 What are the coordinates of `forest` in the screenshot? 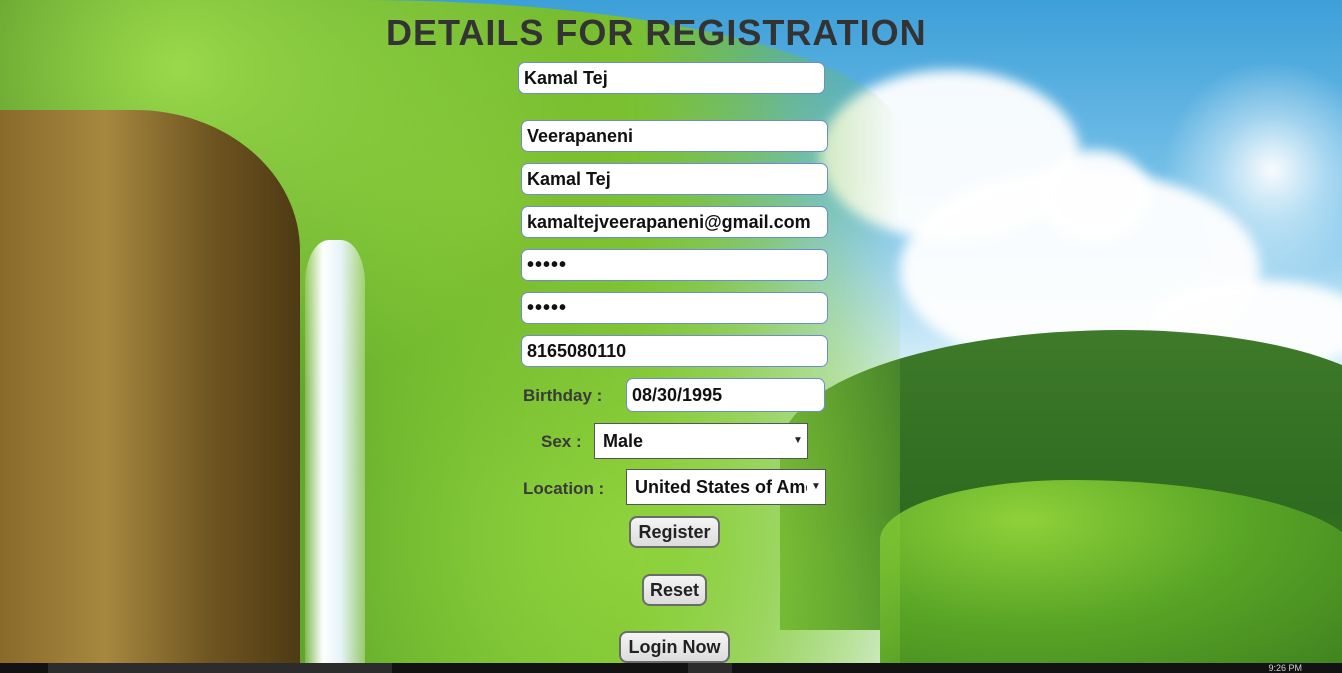 It's located at (1111, 576).